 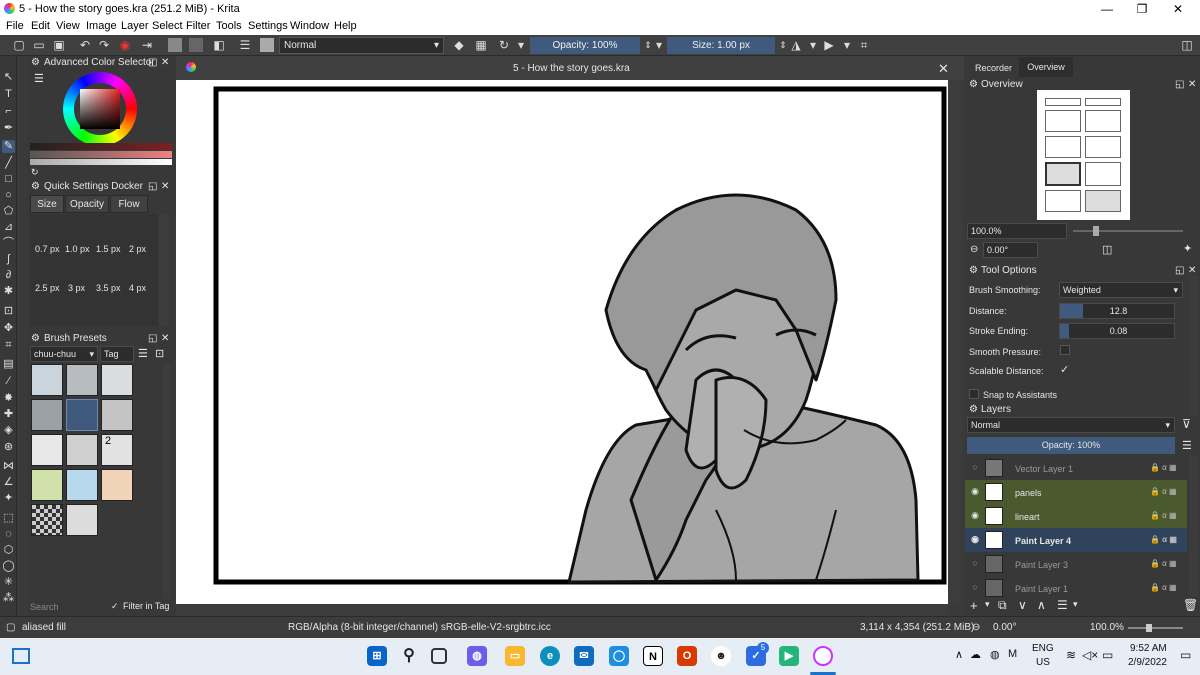 What do you see at coordinates (974, 394) in the screenshot?
I see `snap-checkbox` at bounding box center [974, 394].